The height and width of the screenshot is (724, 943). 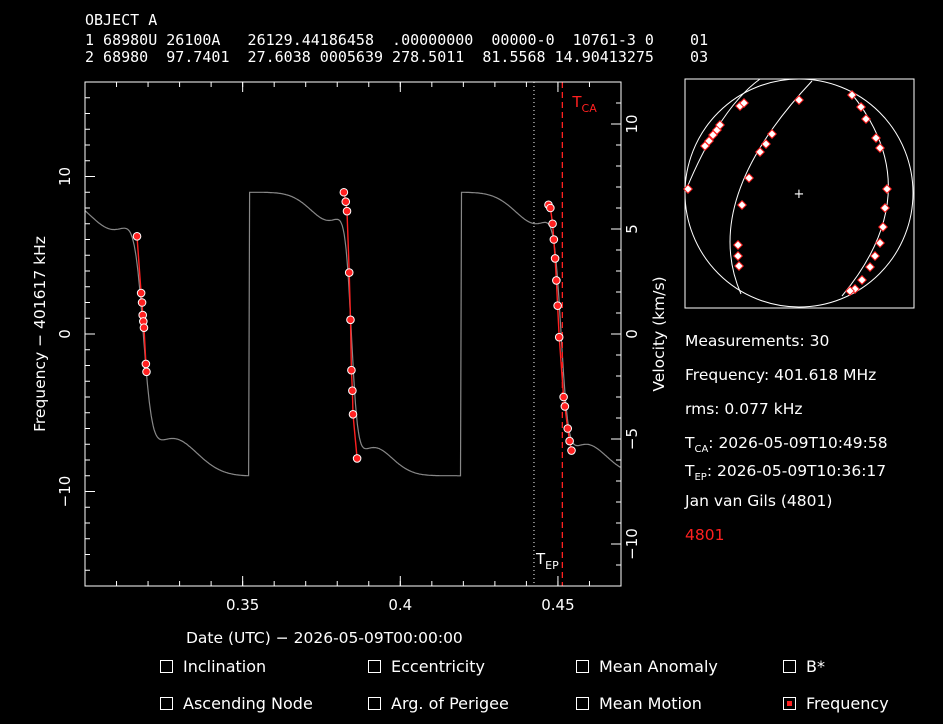 I want to click on ascending-node-checkbox: Ascending Node, so click(x=236, y=703).